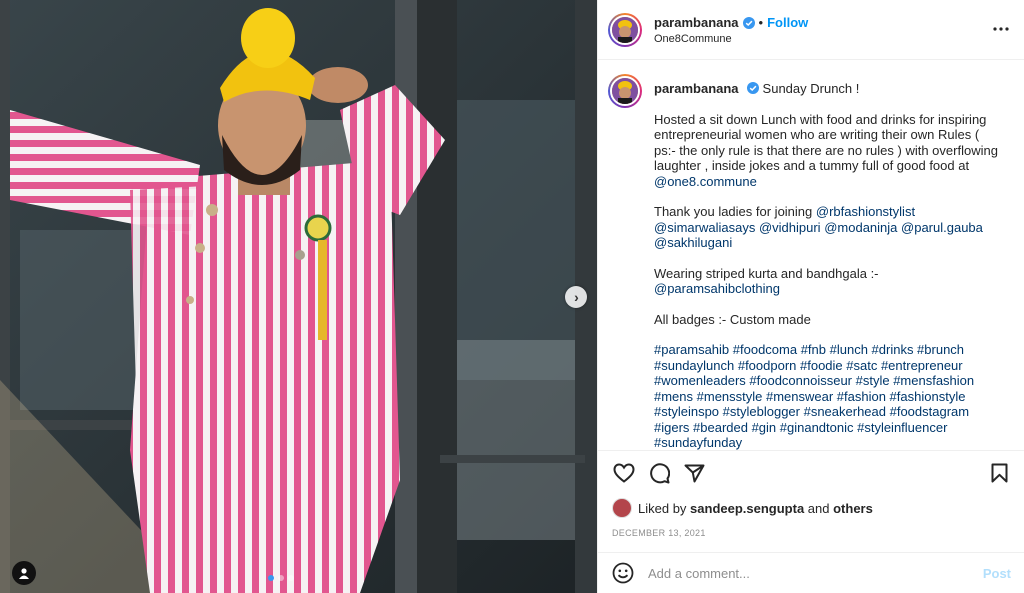 The image size is (1024, 593). I want to click on heart-icon, so click(624, 473).